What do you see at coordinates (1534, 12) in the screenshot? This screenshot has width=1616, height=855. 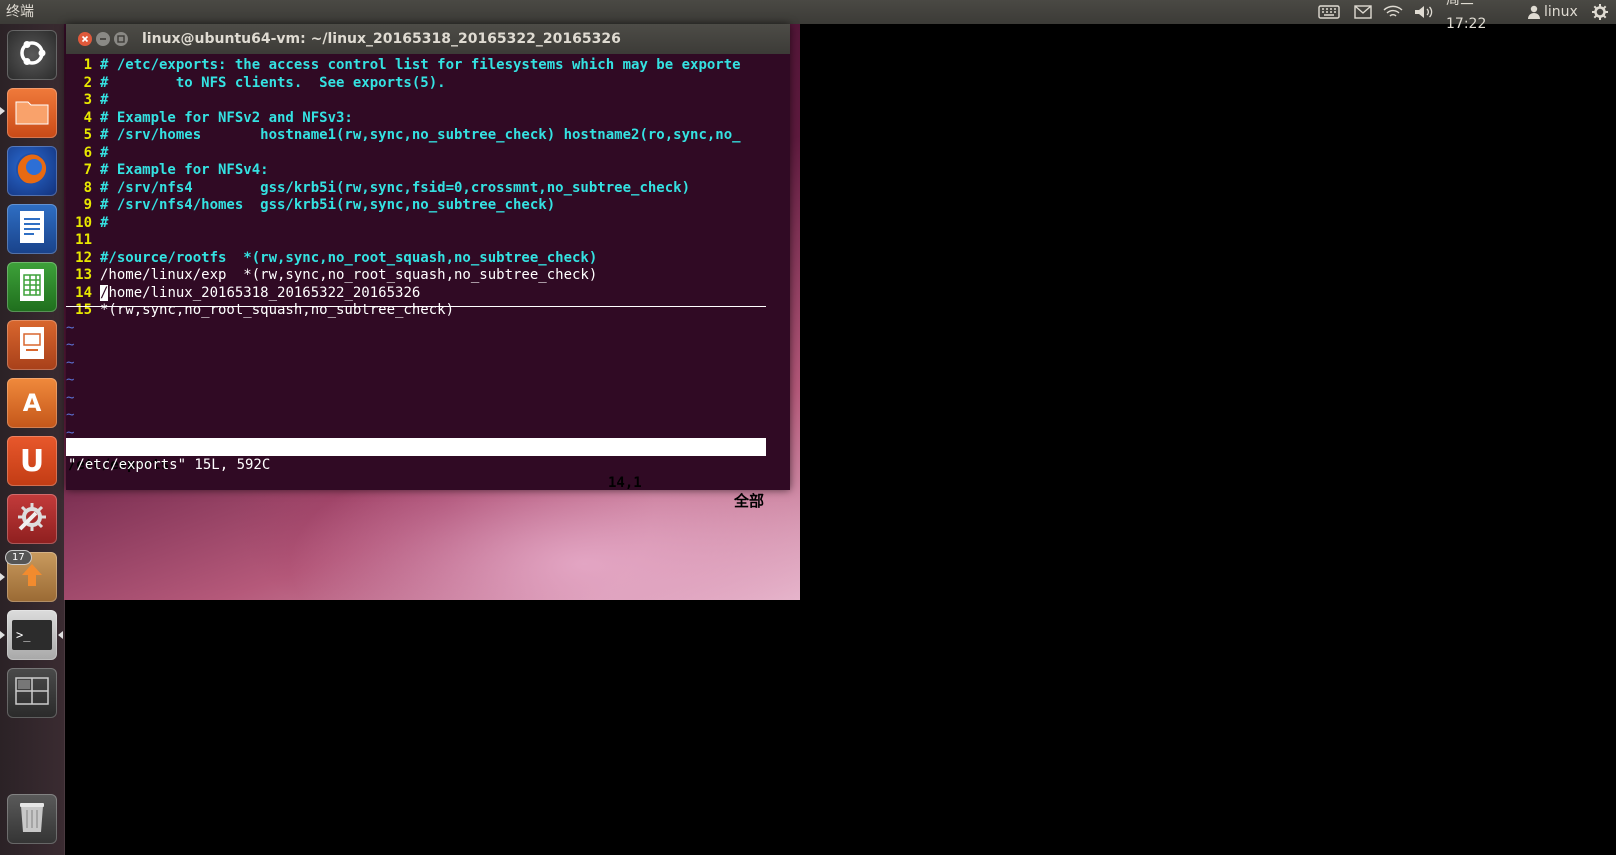 I see `user-icon` at bounding box center [1534, 12].